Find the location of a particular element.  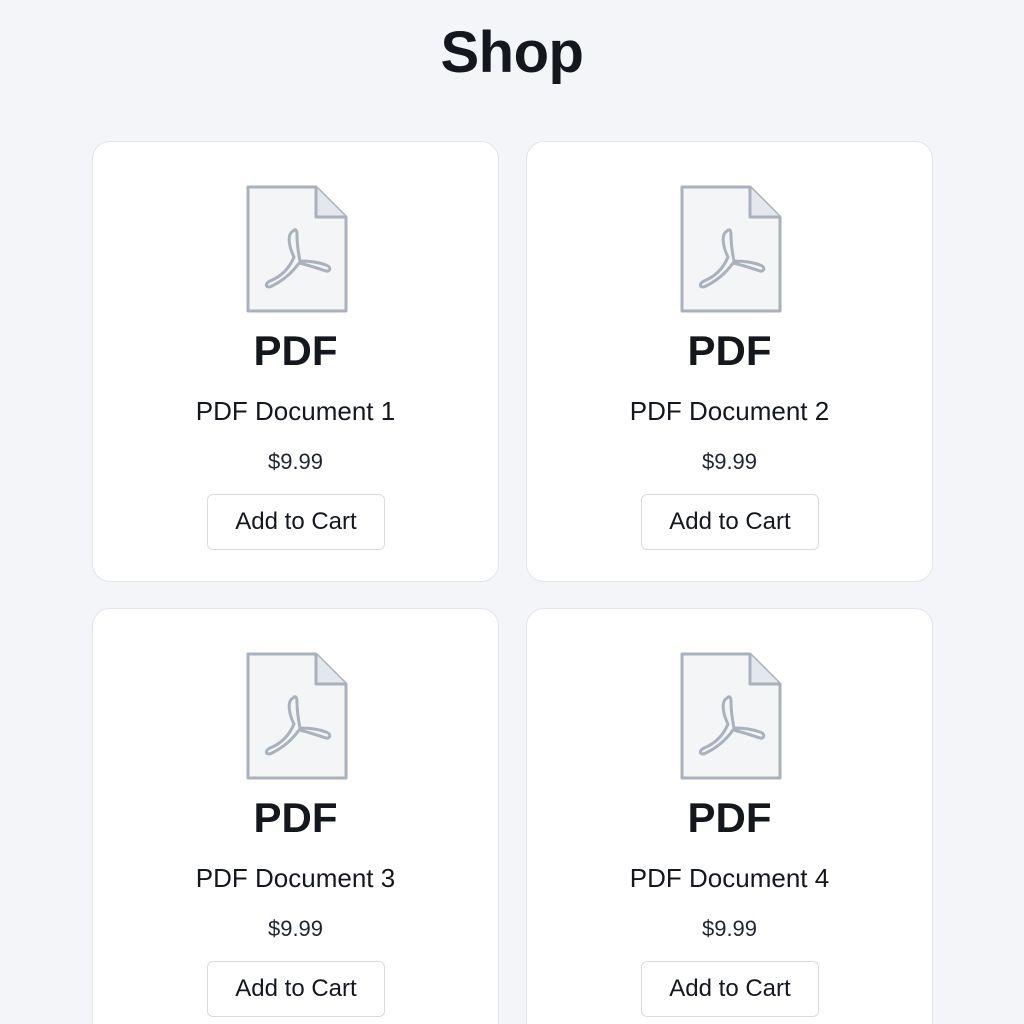

product-name: PDF Document 3 is located at coordinates (295, 878).